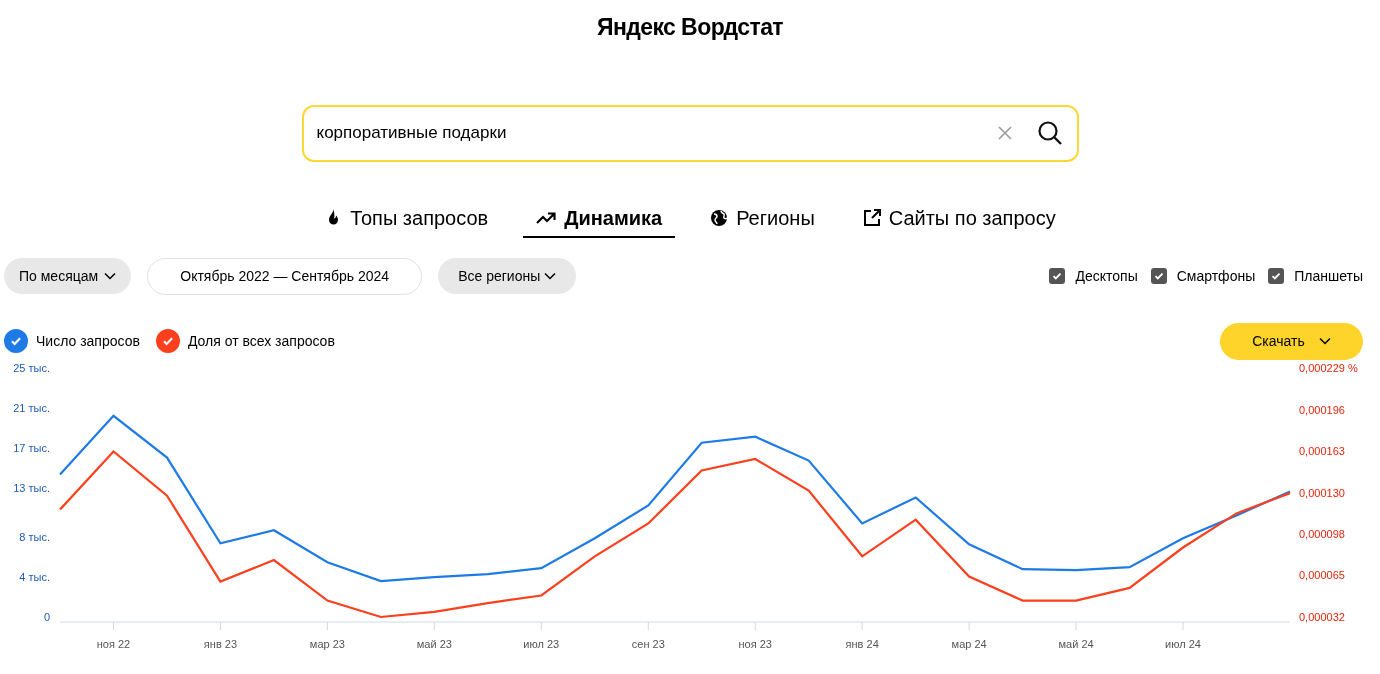 This screenshot has width=1380, height=674. Describe the element at coordinates (755, 643) in the screenshot. I see `x-axis-label: ноя 23` at that location.